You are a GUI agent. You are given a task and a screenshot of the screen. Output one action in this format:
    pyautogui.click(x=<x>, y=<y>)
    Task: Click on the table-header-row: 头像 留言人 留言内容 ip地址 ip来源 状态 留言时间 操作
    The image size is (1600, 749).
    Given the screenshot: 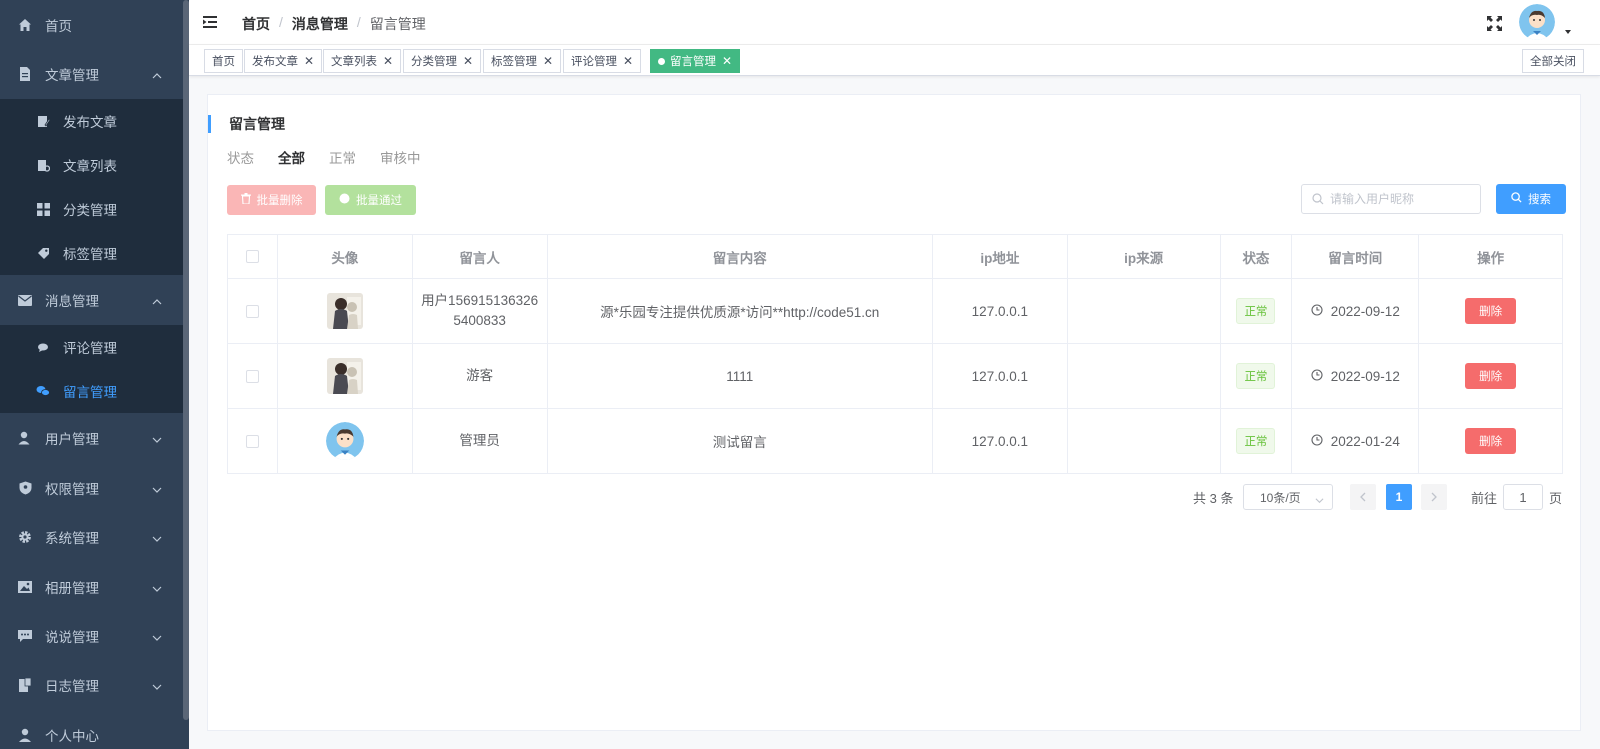 What is the action you would take?
    pyautogui.click(x=895, y=257)
    